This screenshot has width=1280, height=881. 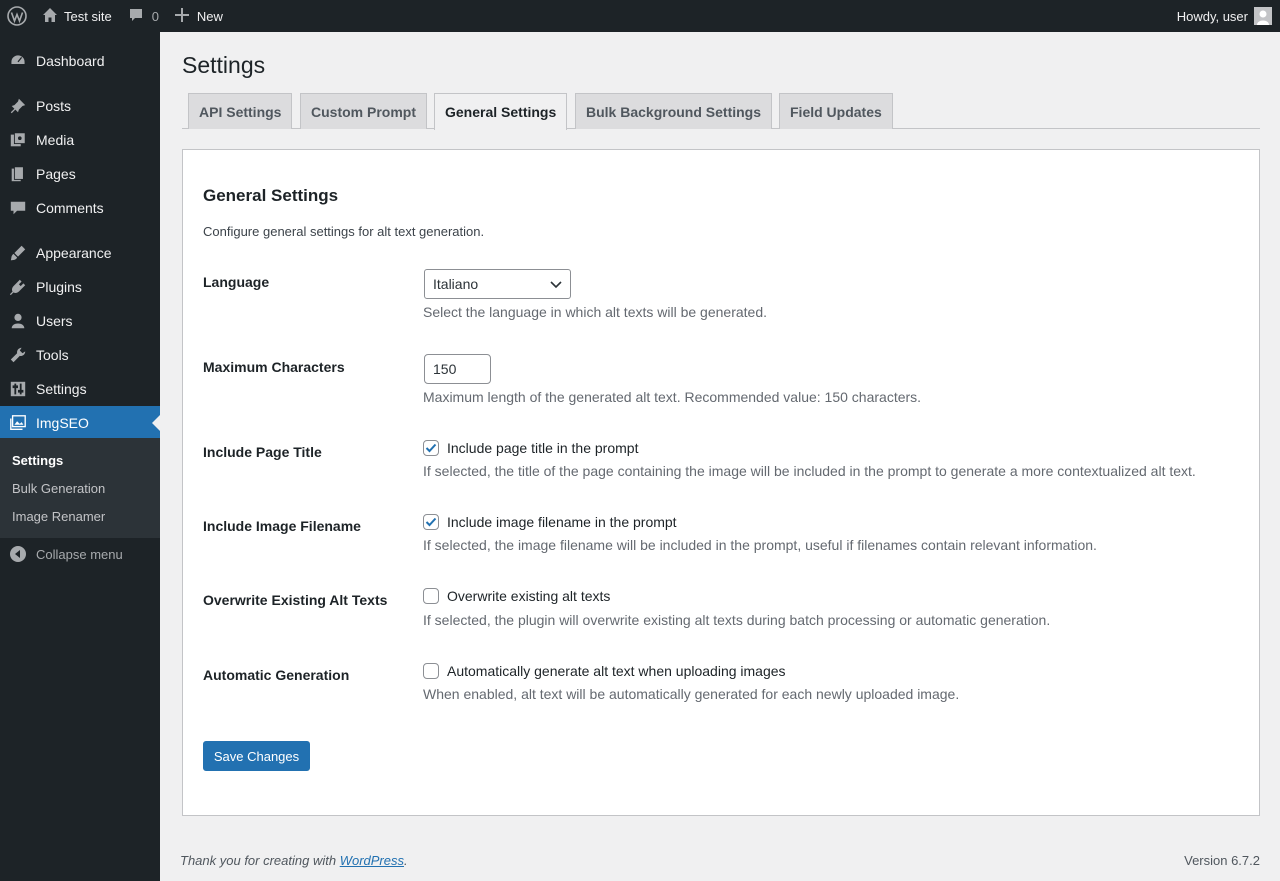 I want to click on imgseo-submenu: Settings Bulk Generation Image Renamer, so click(x=80, y=488).